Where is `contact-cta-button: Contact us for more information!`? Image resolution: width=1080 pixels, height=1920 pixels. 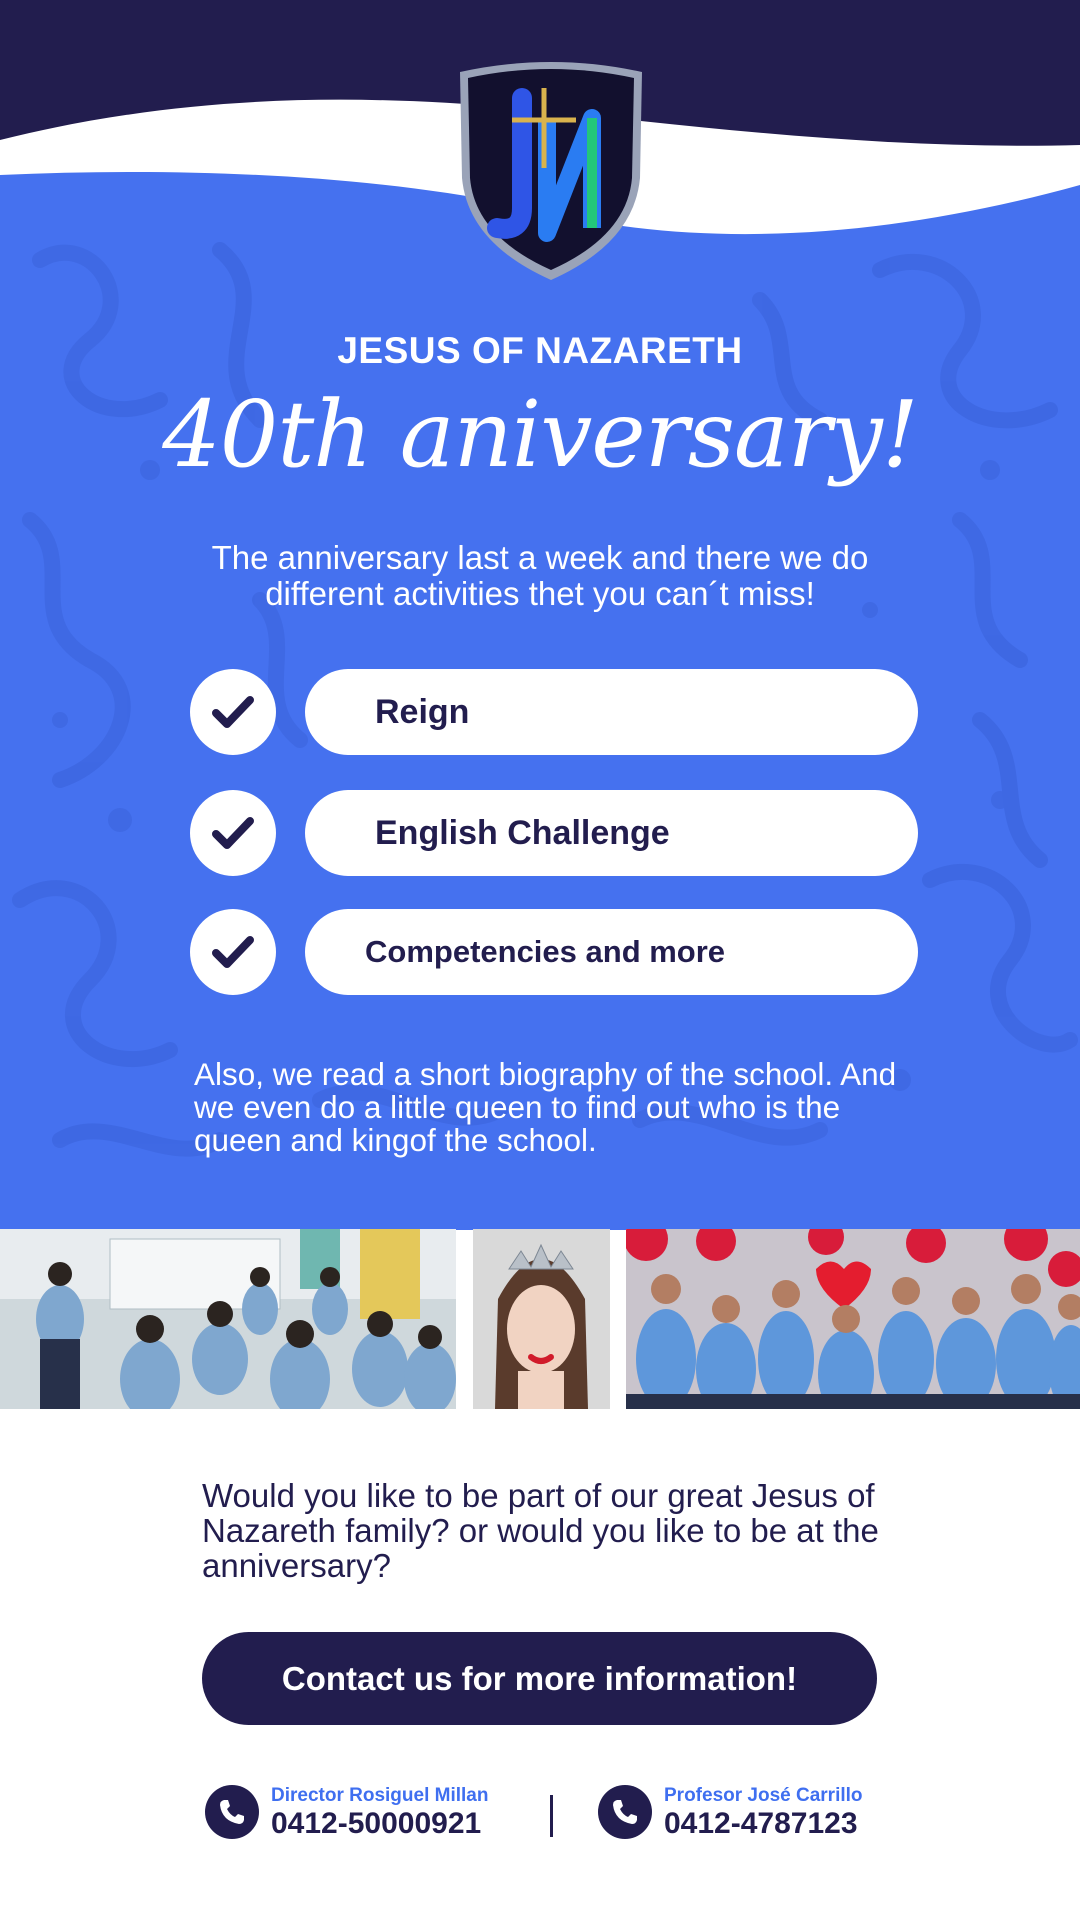
contact-cta-button: Contact us for more information! is located at coordinates (539, 1678).